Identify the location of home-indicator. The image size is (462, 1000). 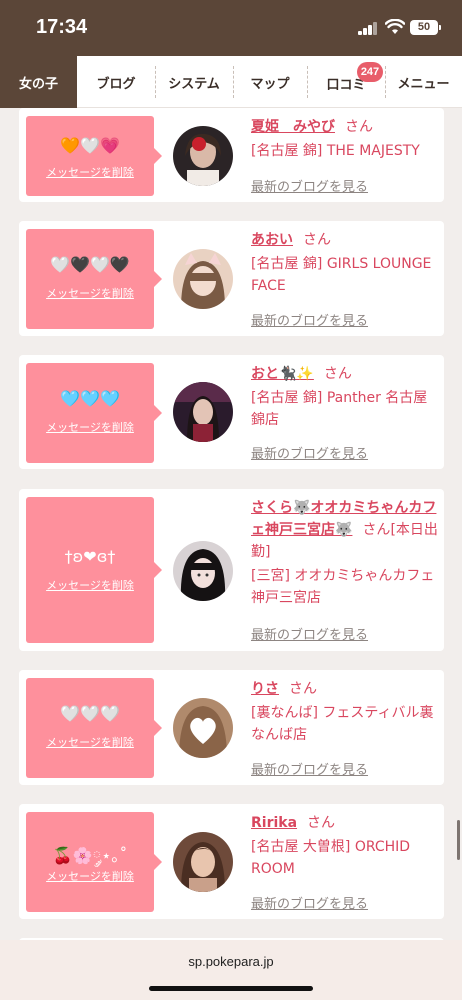
(231, 988).